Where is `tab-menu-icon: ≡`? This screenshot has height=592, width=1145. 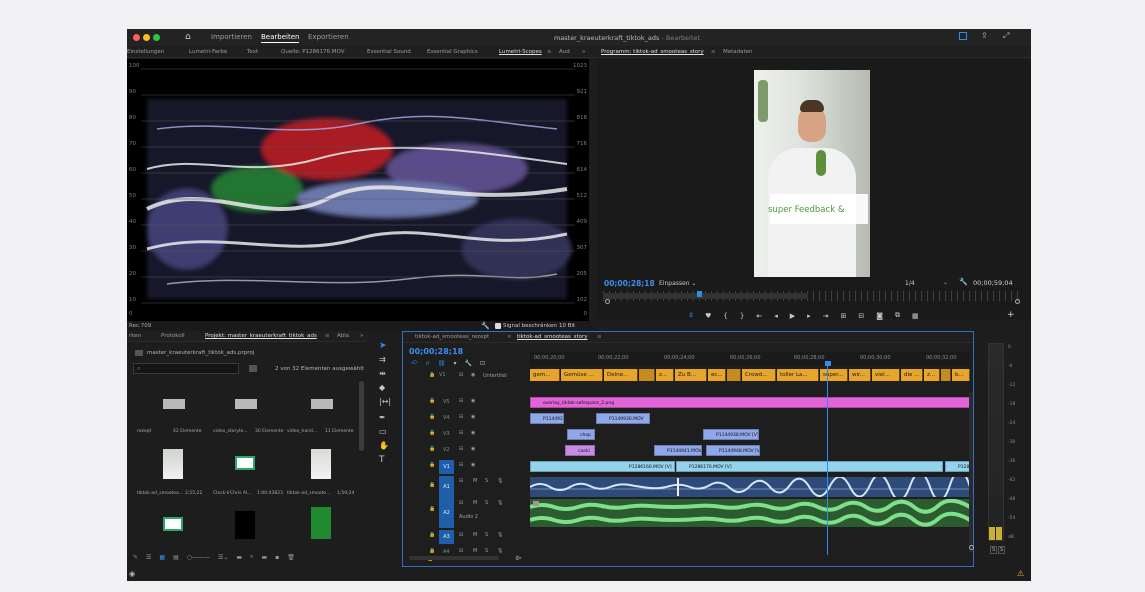 tab-menu-icon: ≡ is located at coordinates (549, 52).